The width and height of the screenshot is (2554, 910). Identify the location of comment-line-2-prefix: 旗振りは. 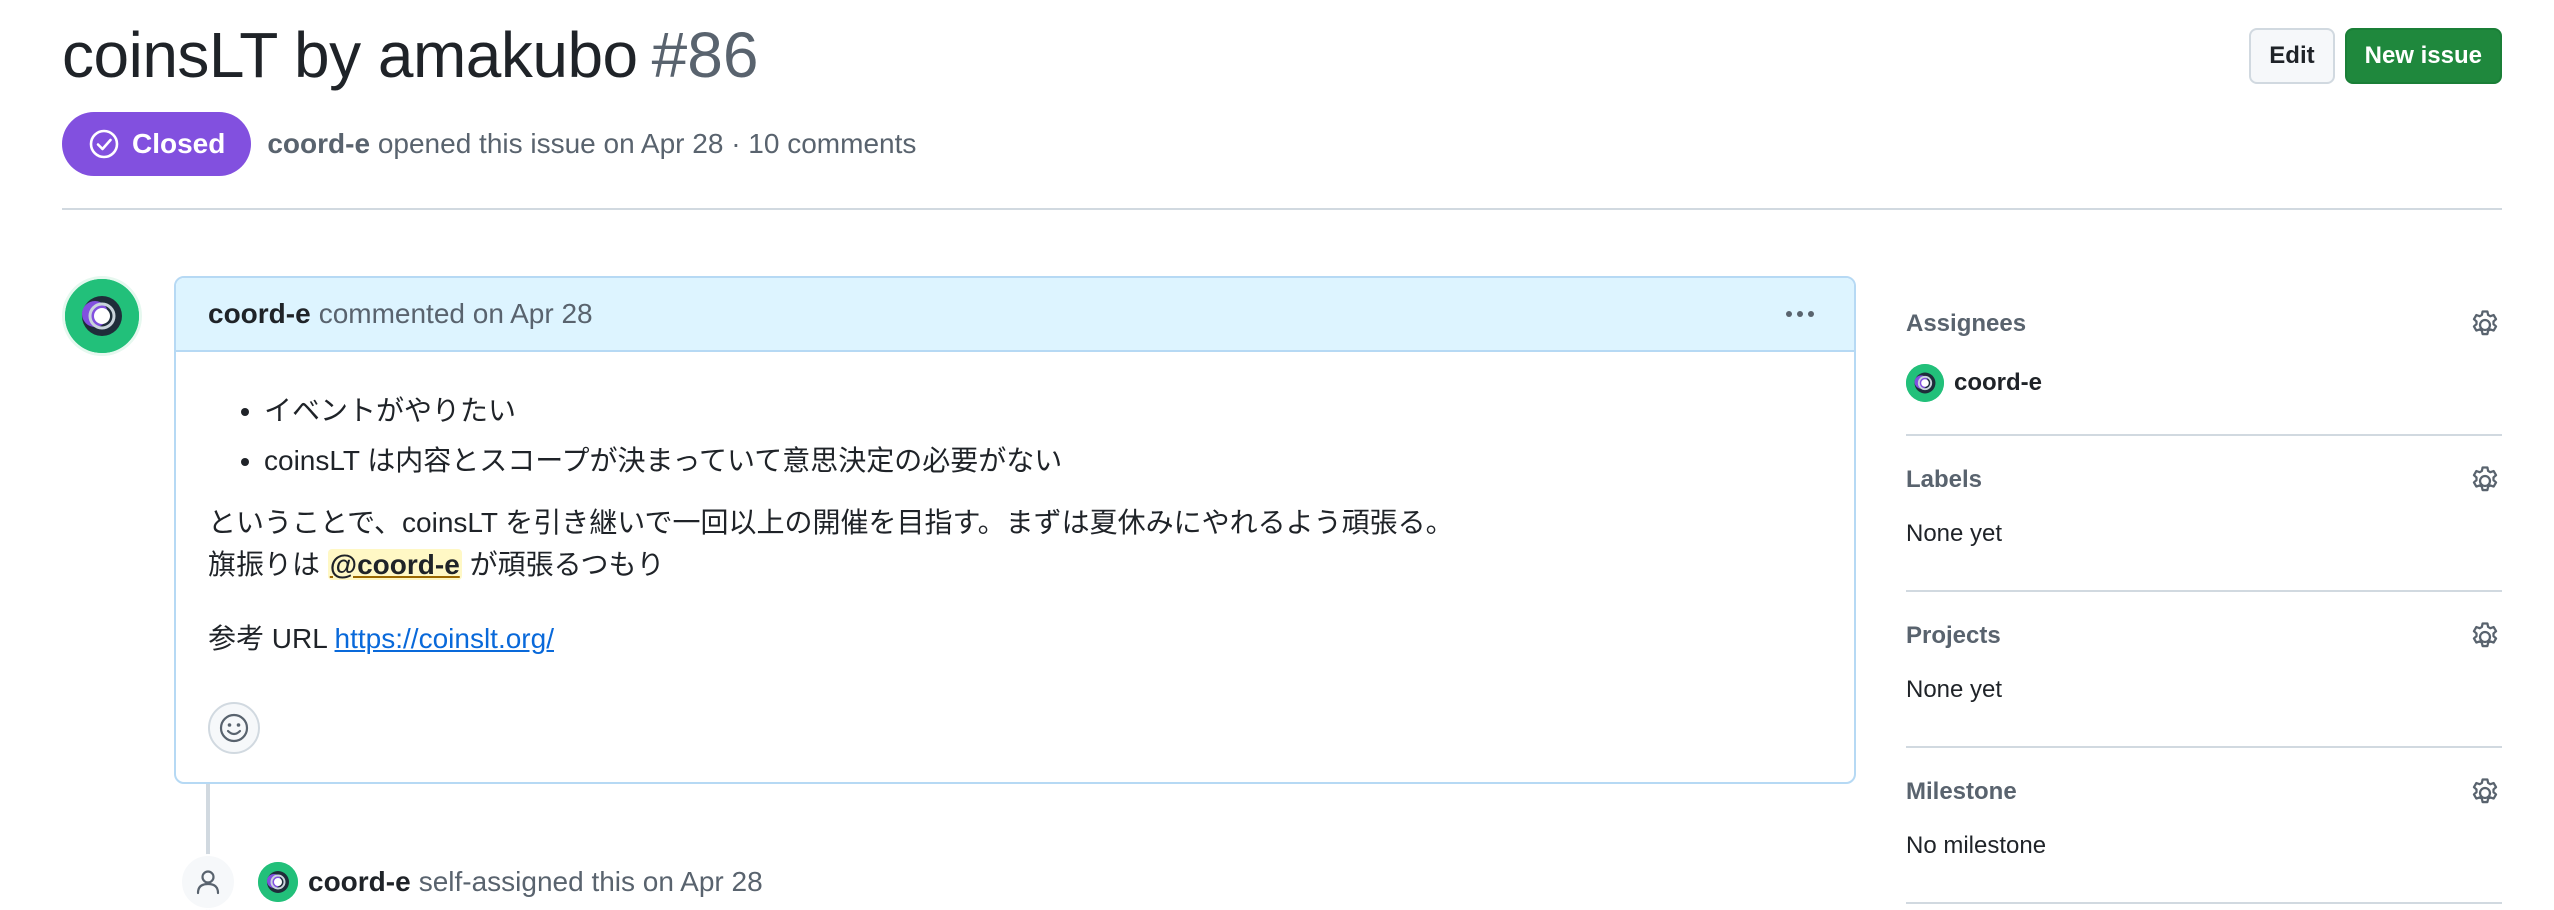
(264, 564).